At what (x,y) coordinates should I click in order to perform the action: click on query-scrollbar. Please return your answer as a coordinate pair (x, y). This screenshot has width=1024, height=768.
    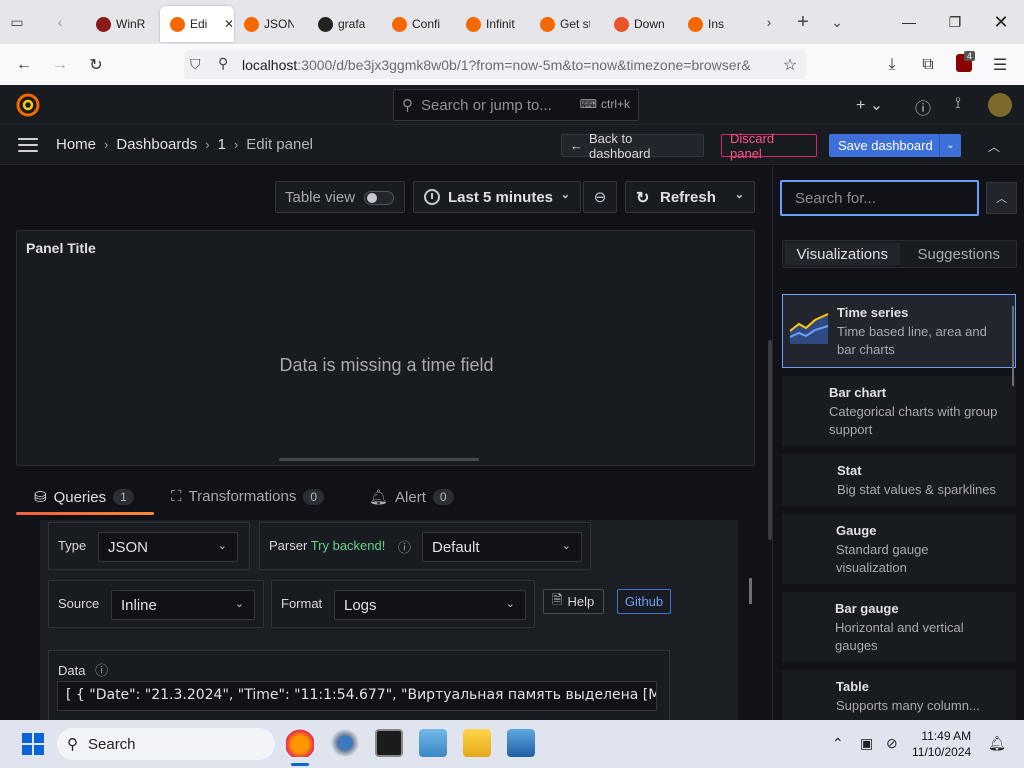
    Looking at the image, I should click on (750, 591).